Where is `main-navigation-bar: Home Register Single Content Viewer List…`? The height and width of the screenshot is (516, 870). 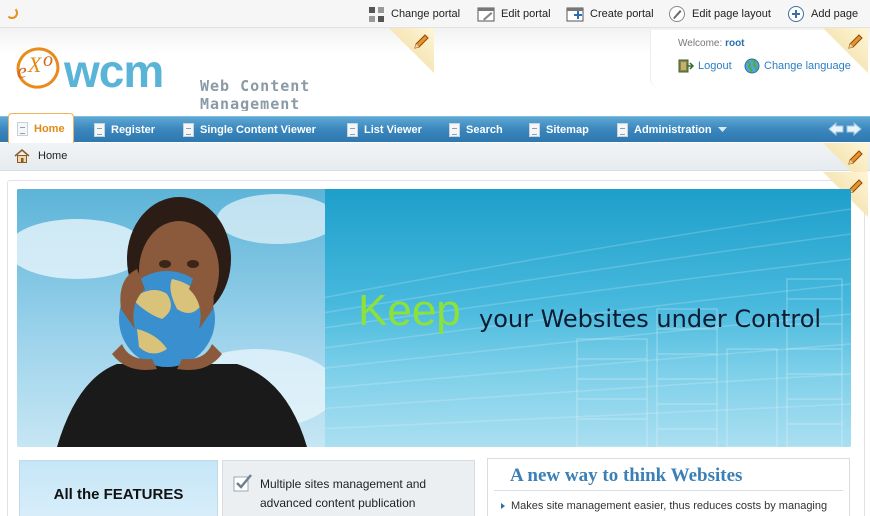
main-navigation-bar: Home Register Single Content Viewer List… is located at coordinates (435, 128).